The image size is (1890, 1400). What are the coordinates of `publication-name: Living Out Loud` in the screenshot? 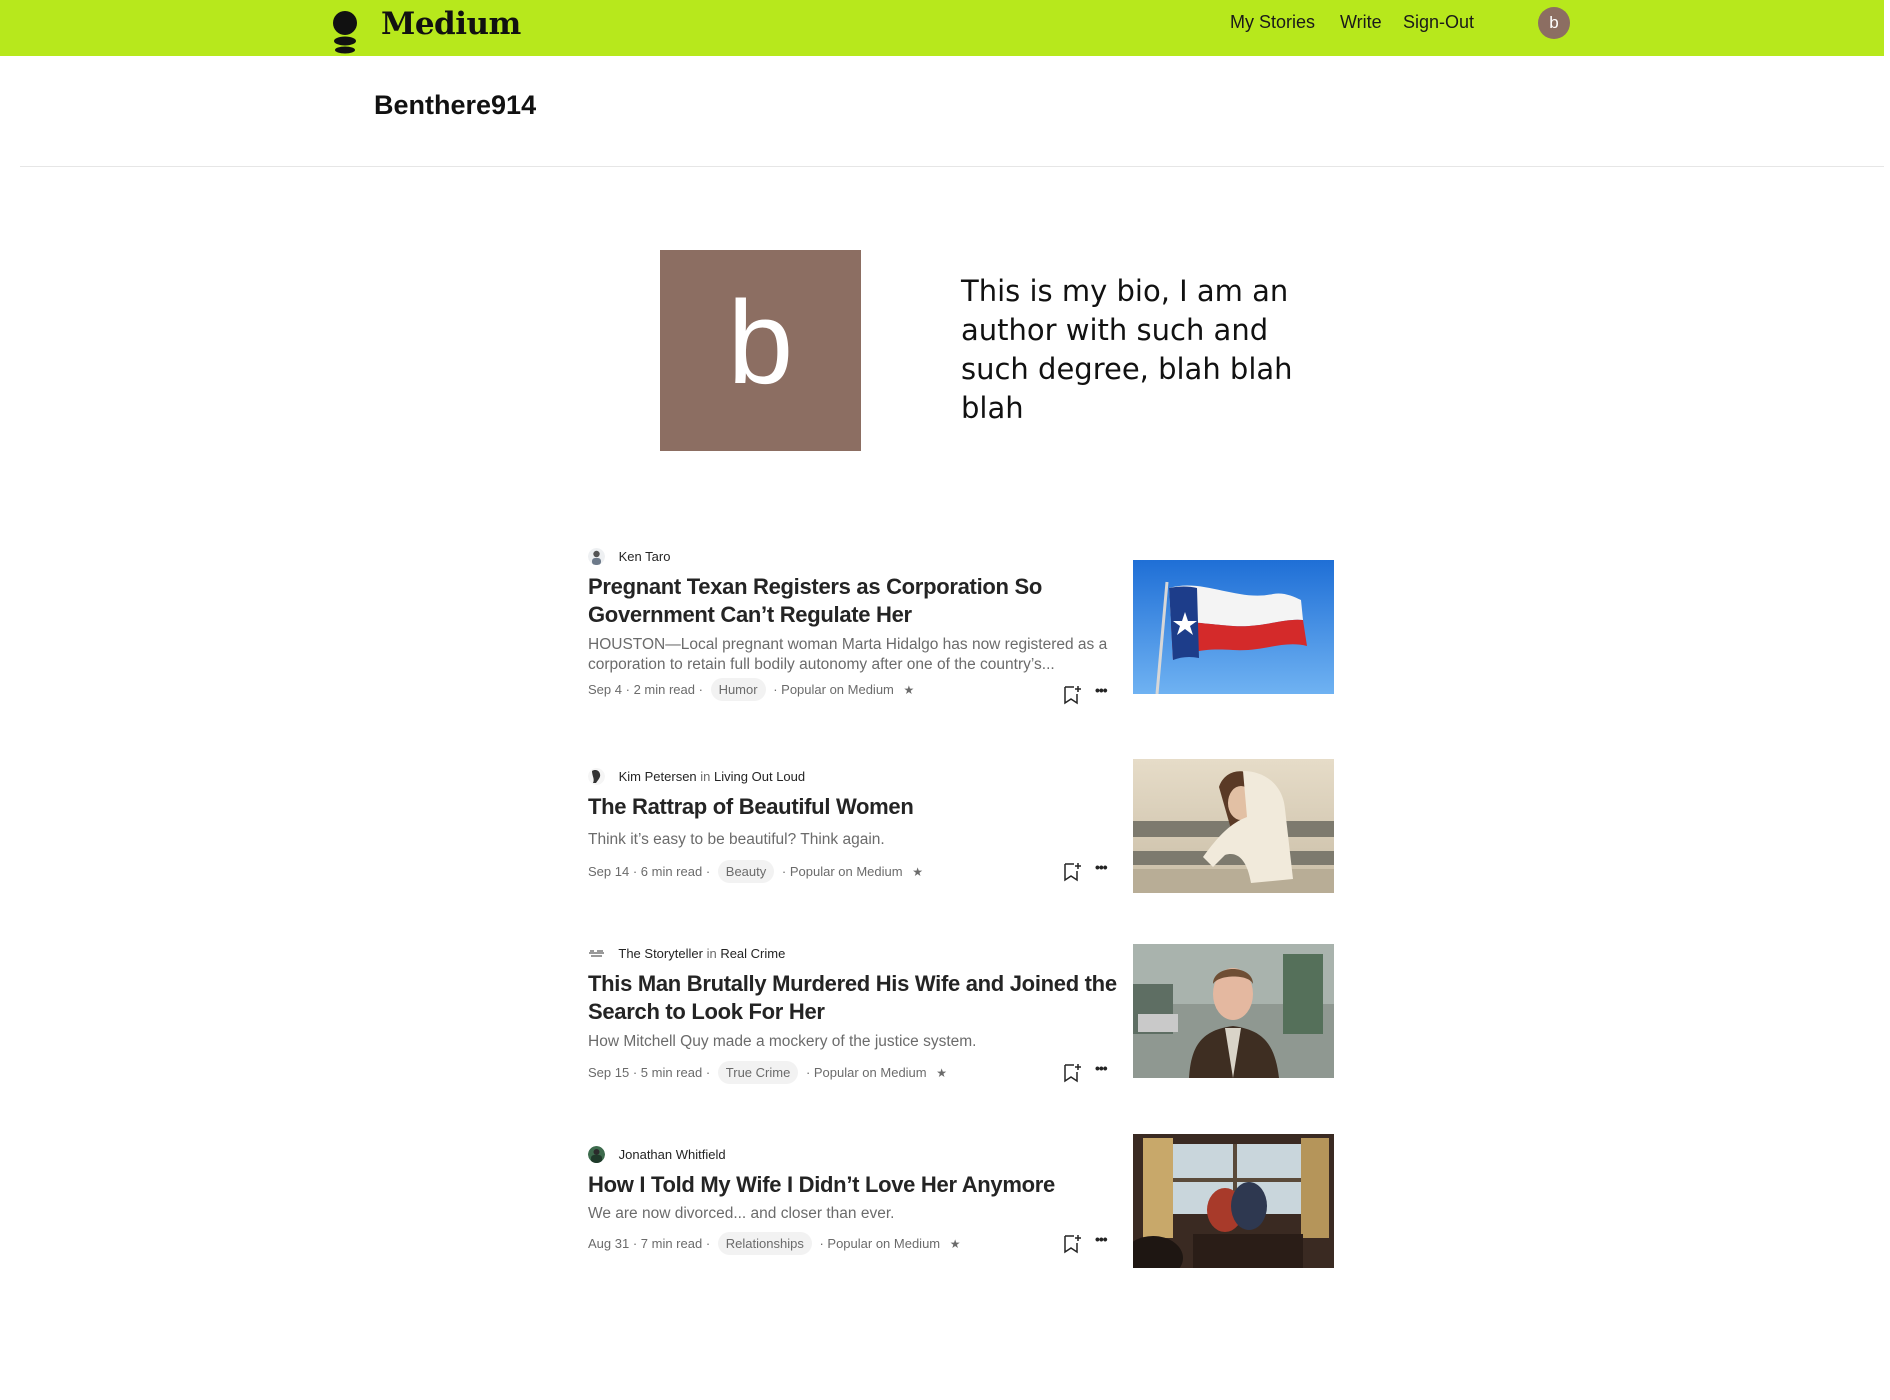 It's located at (759, 776).